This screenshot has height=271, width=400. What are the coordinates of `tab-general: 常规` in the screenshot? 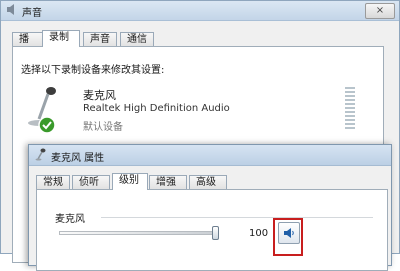 It's located at (53, 182).